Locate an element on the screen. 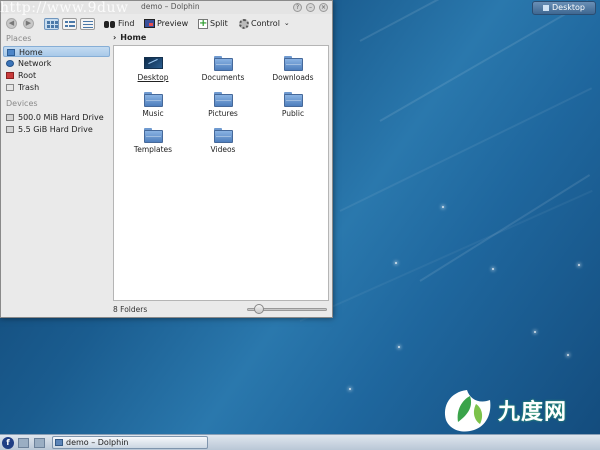  file-label: Documents is located at coordinates (223, 77).